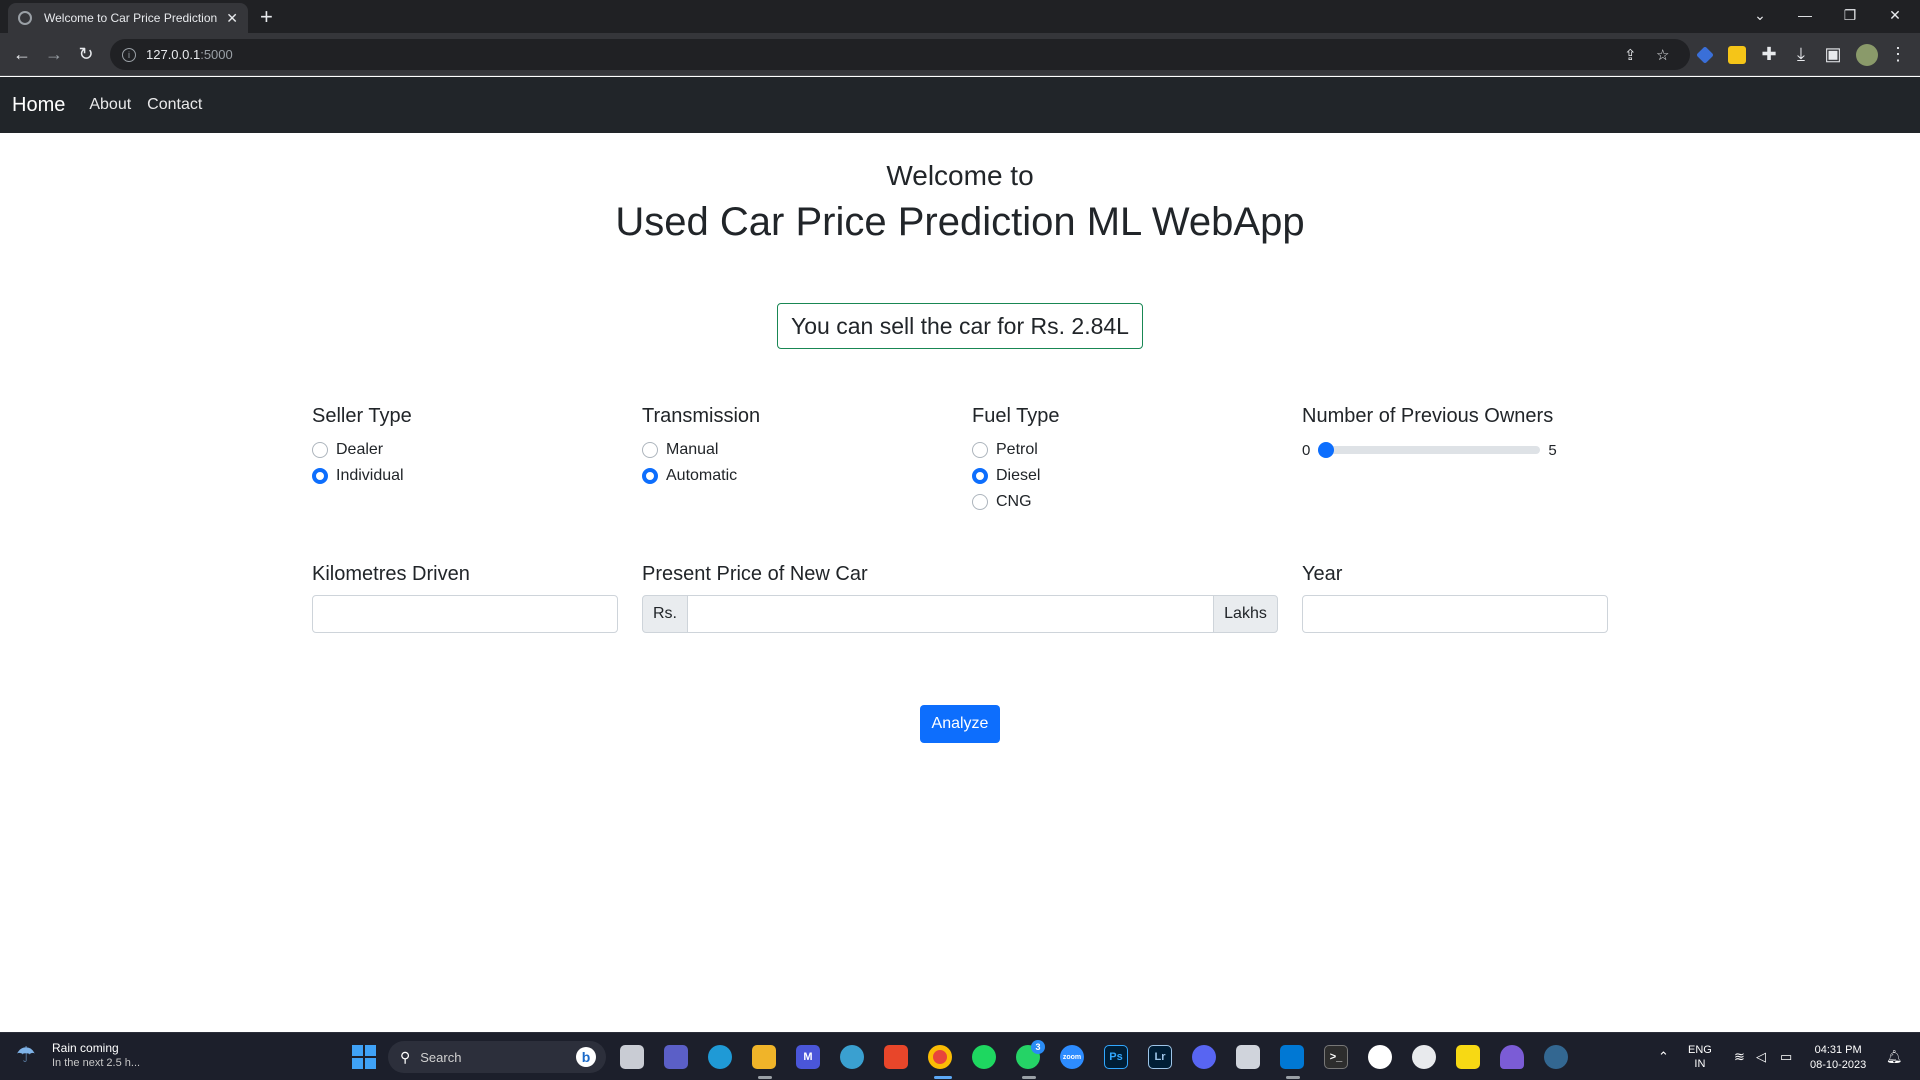  I want to click on minimize-icon: —, so click(1805, 15).